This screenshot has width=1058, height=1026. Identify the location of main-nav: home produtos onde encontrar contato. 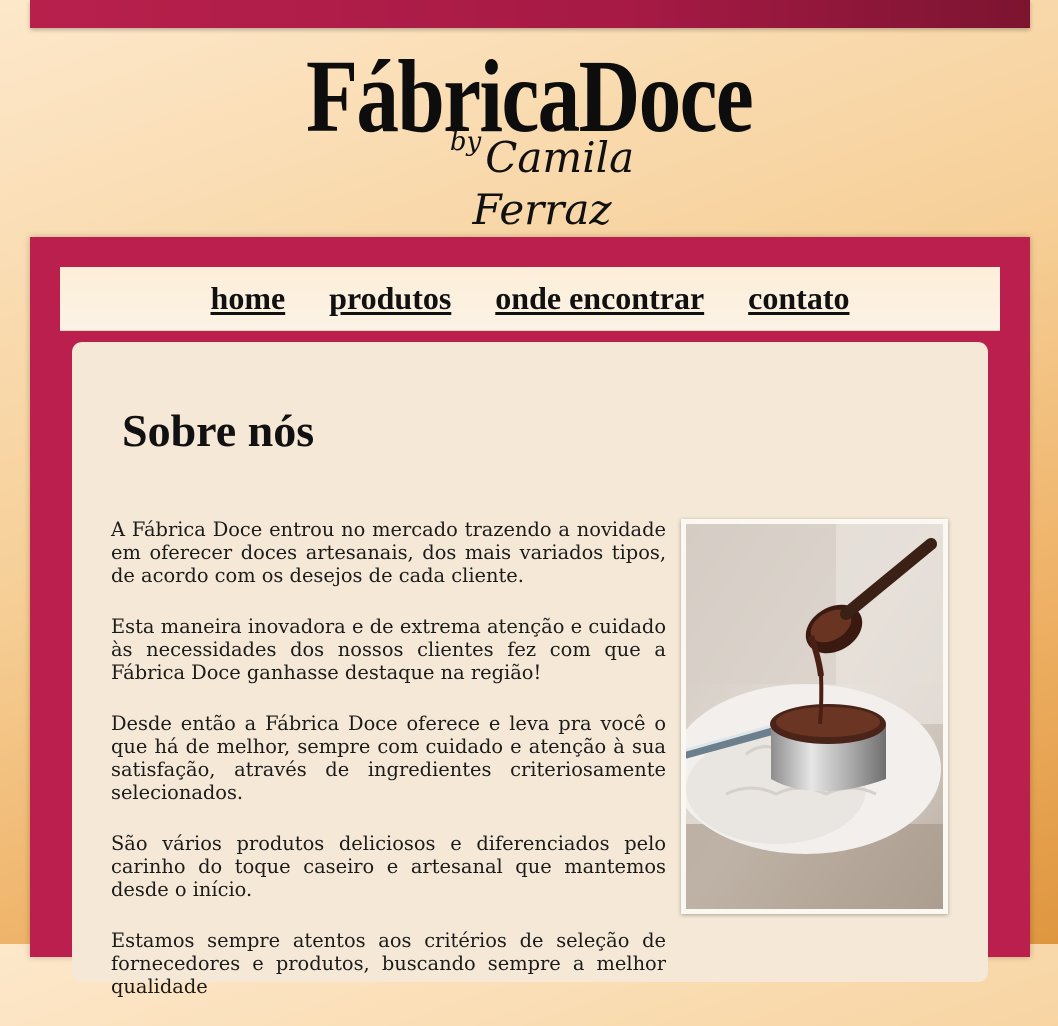
(530, 299).